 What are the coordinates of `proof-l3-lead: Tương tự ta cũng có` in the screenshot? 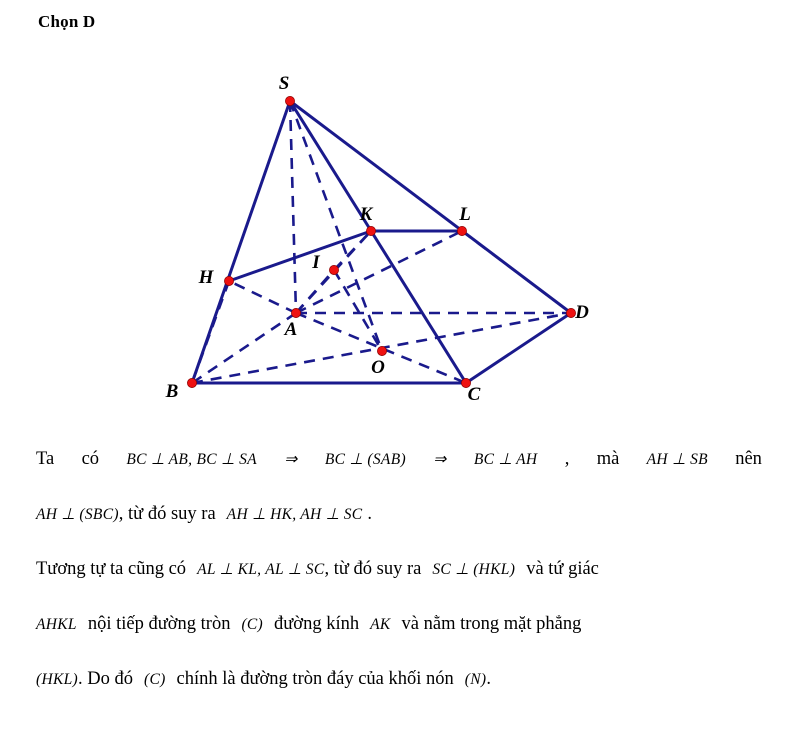 It's located at (111, 569).